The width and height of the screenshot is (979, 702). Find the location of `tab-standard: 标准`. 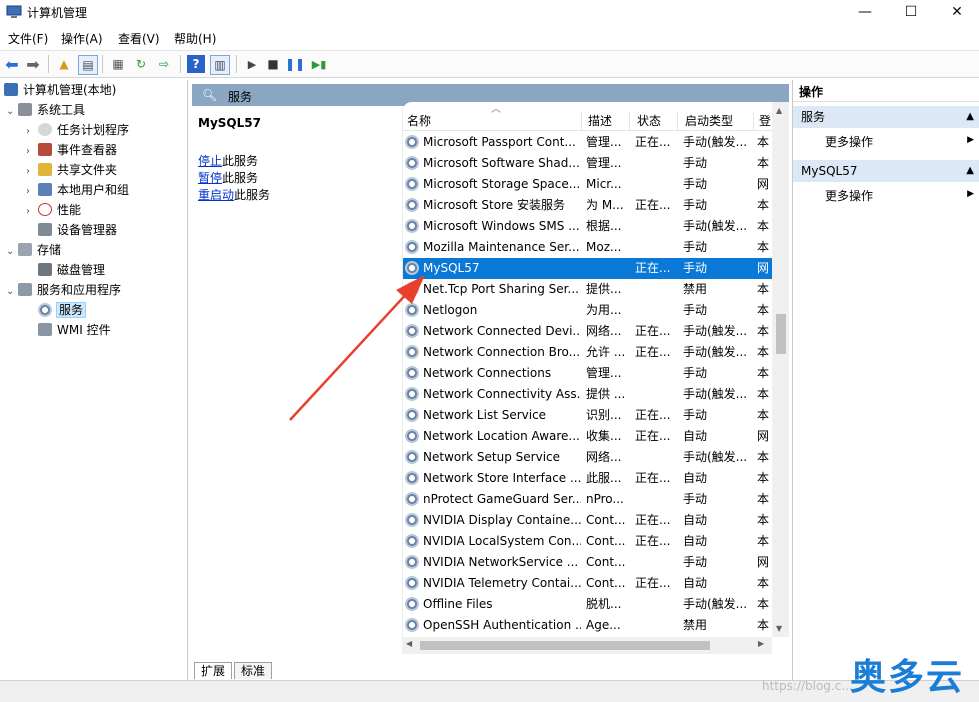

tab-standard: 标准 is located at coordinates (253, 670).